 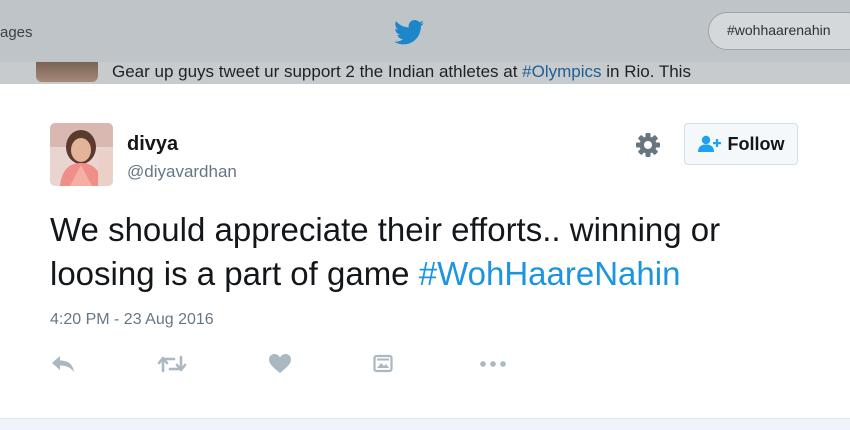 I want to click on heart-icon, so click(x=280, y=364).